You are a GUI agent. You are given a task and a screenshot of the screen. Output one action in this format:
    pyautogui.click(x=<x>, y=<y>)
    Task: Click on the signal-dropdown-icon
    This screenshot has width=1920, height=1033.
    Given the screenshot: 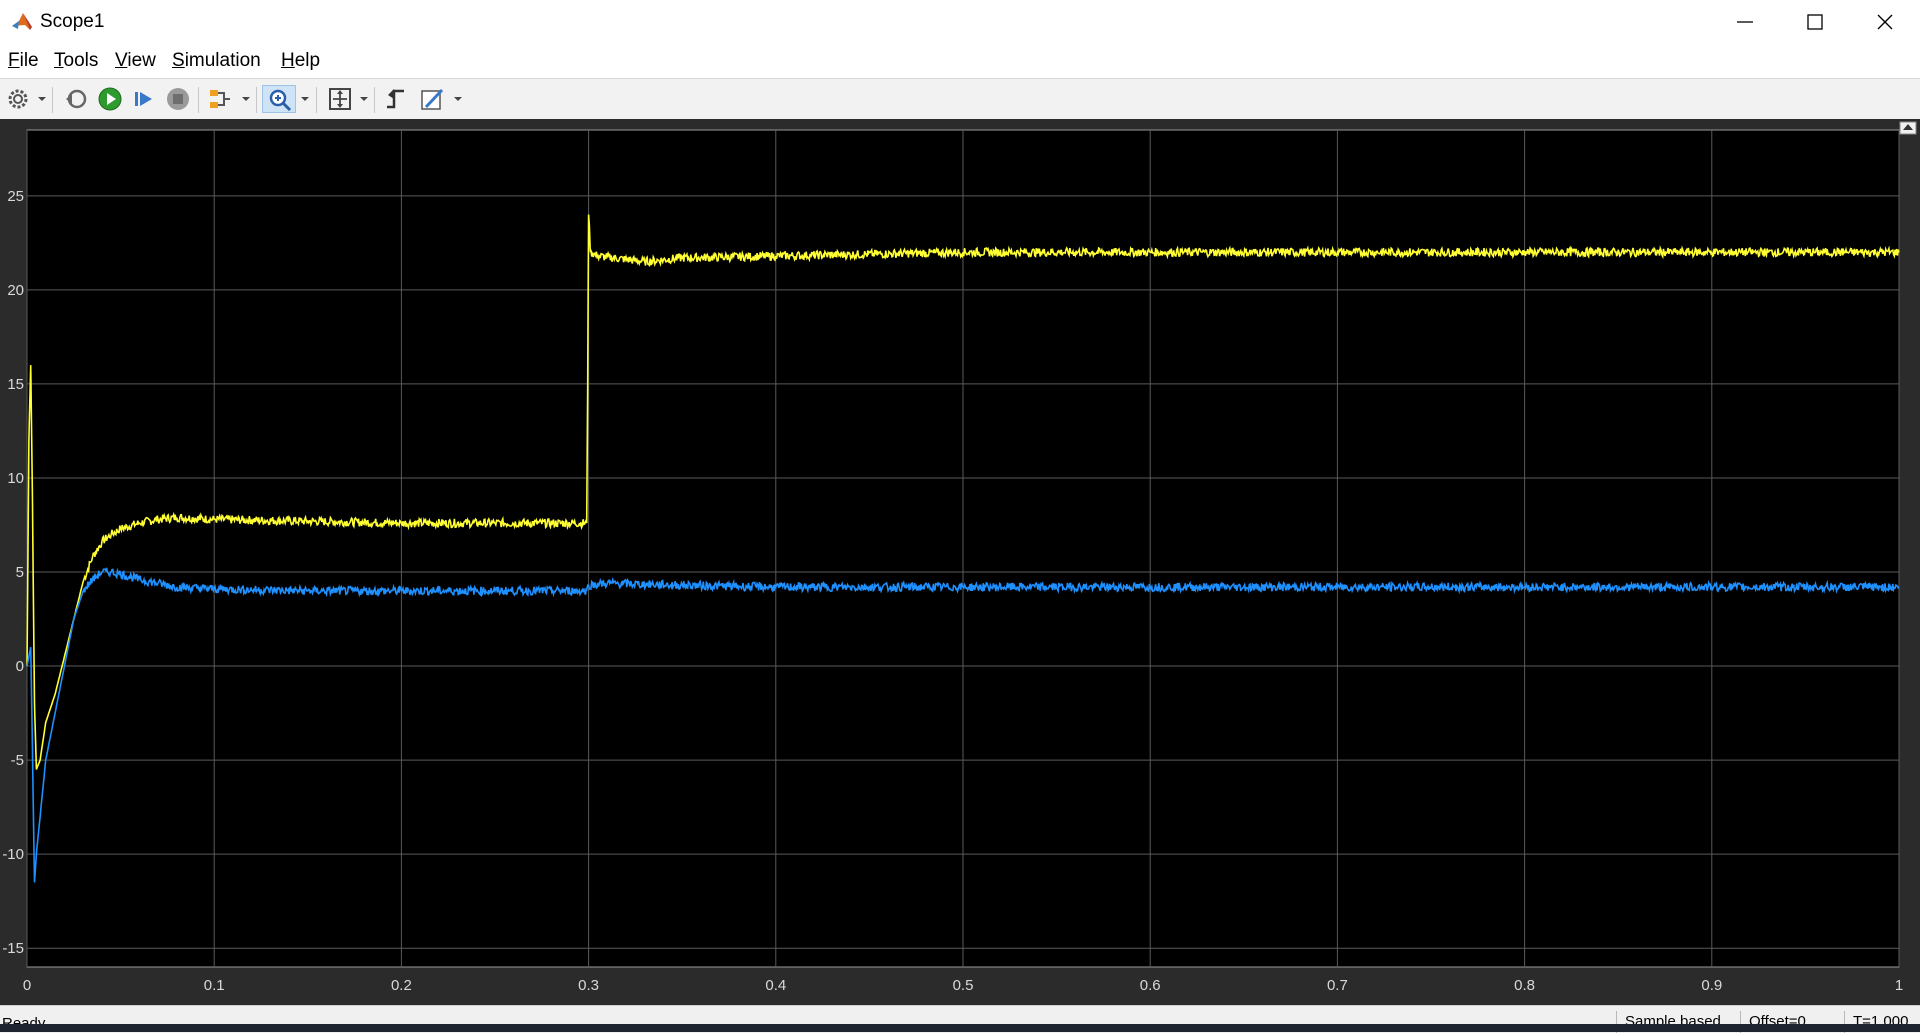 What is the action you would take?
    pyautogui.click(x=246, y=99)
    